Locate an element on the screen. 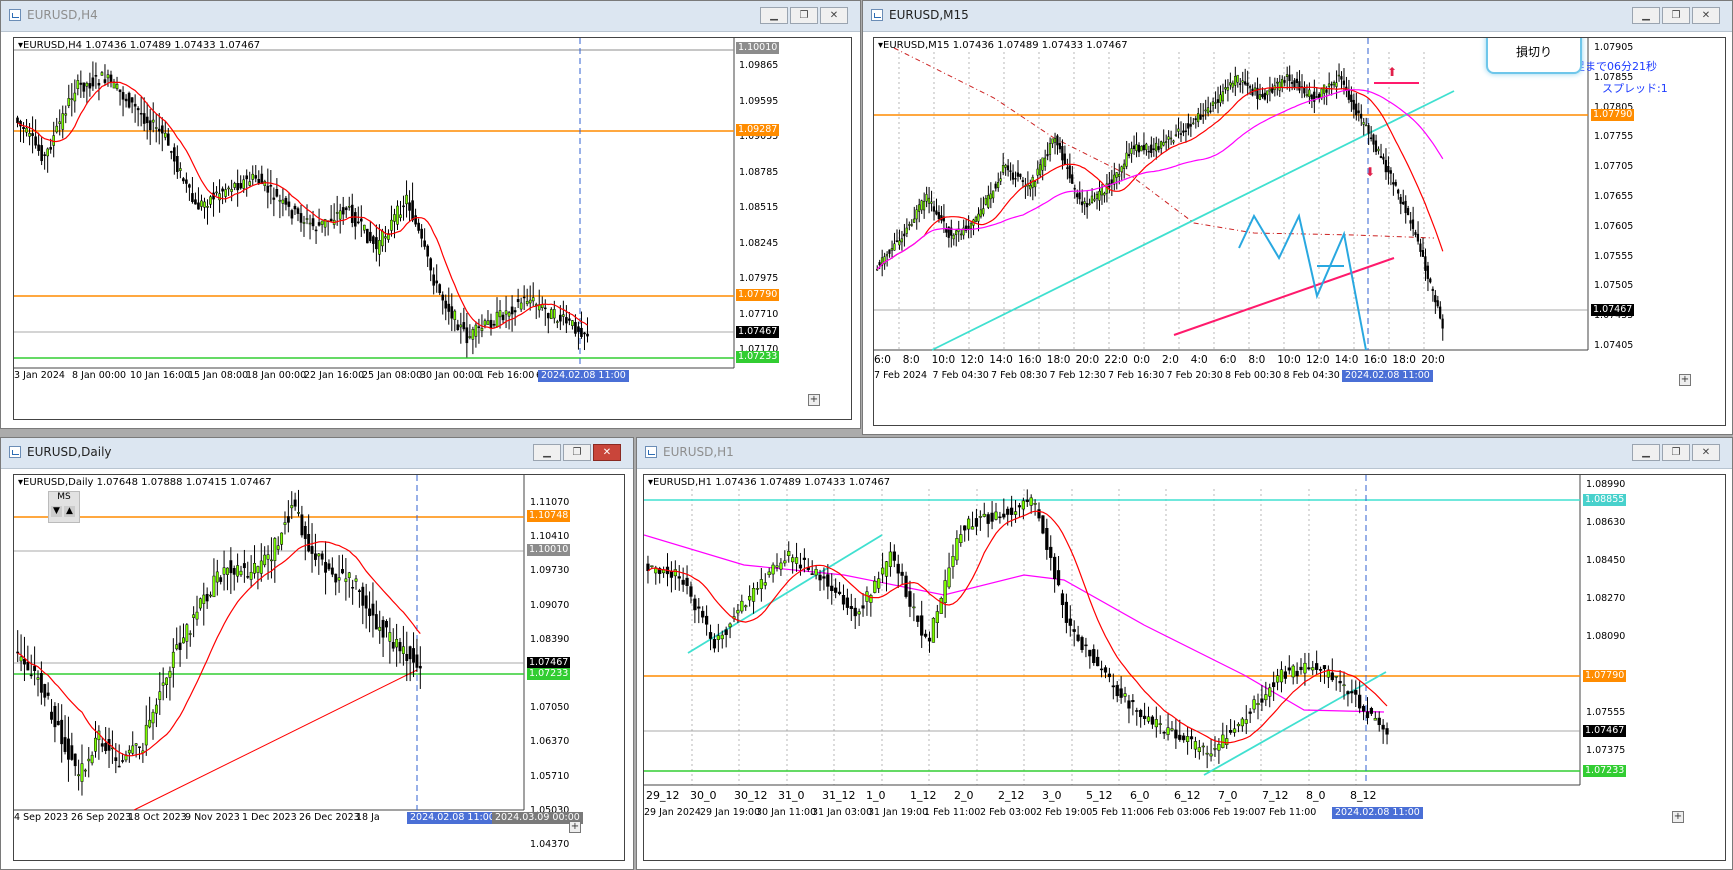  title-bar: EURUSD,Daily ▁ ❐ ✕ is located at coordinates (317, 453).